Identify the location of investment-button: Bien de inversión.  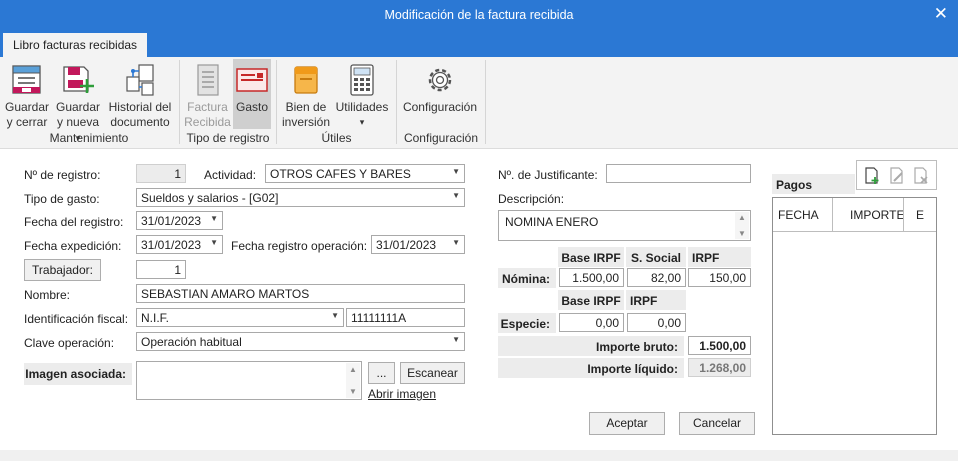
(306, 94).